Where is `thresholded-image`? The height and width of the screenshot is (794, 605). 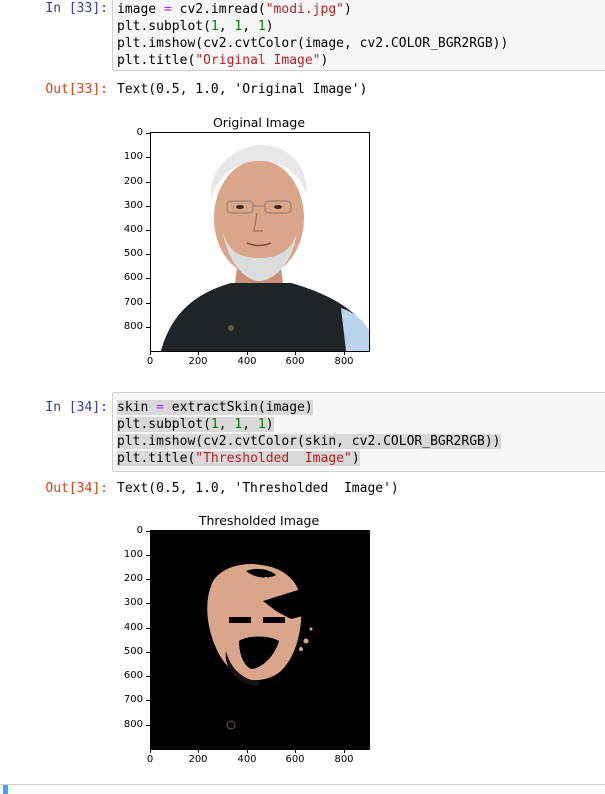
thresholded-image is located at coordinates (260, 640).